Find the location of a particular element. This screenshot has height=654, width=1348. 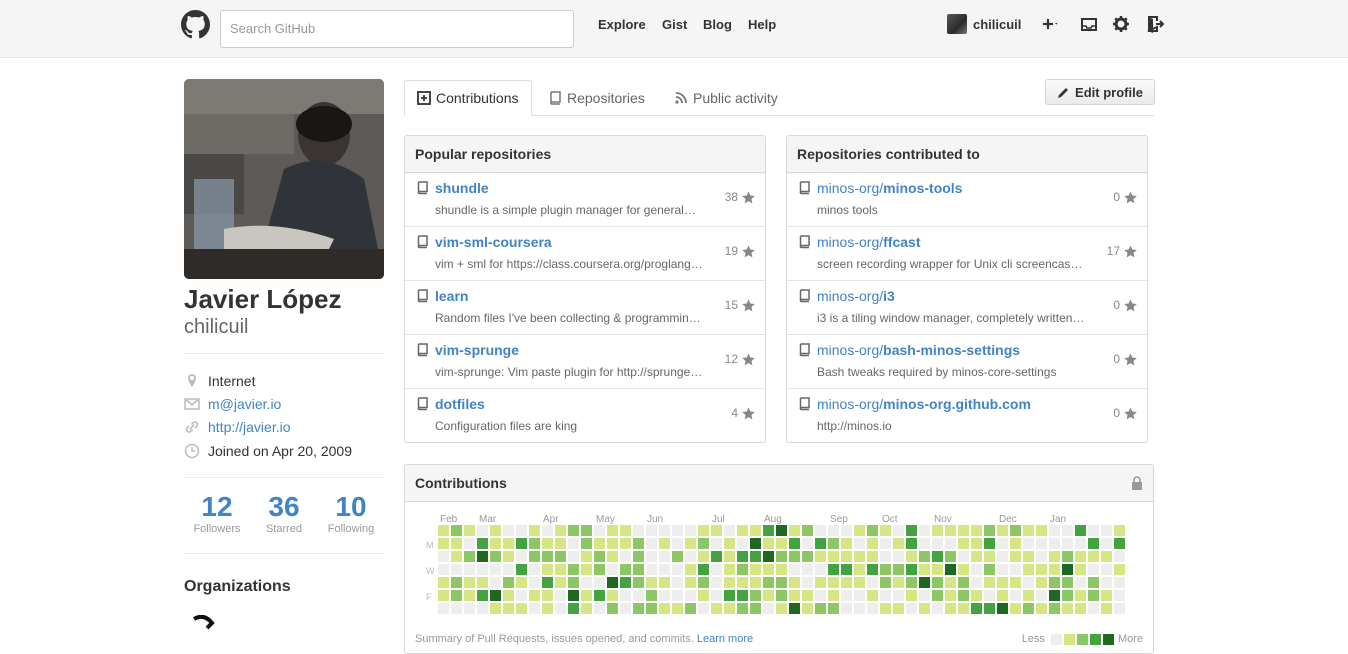

starred-stat: 36 Starred is located at coordinates (284, 513).